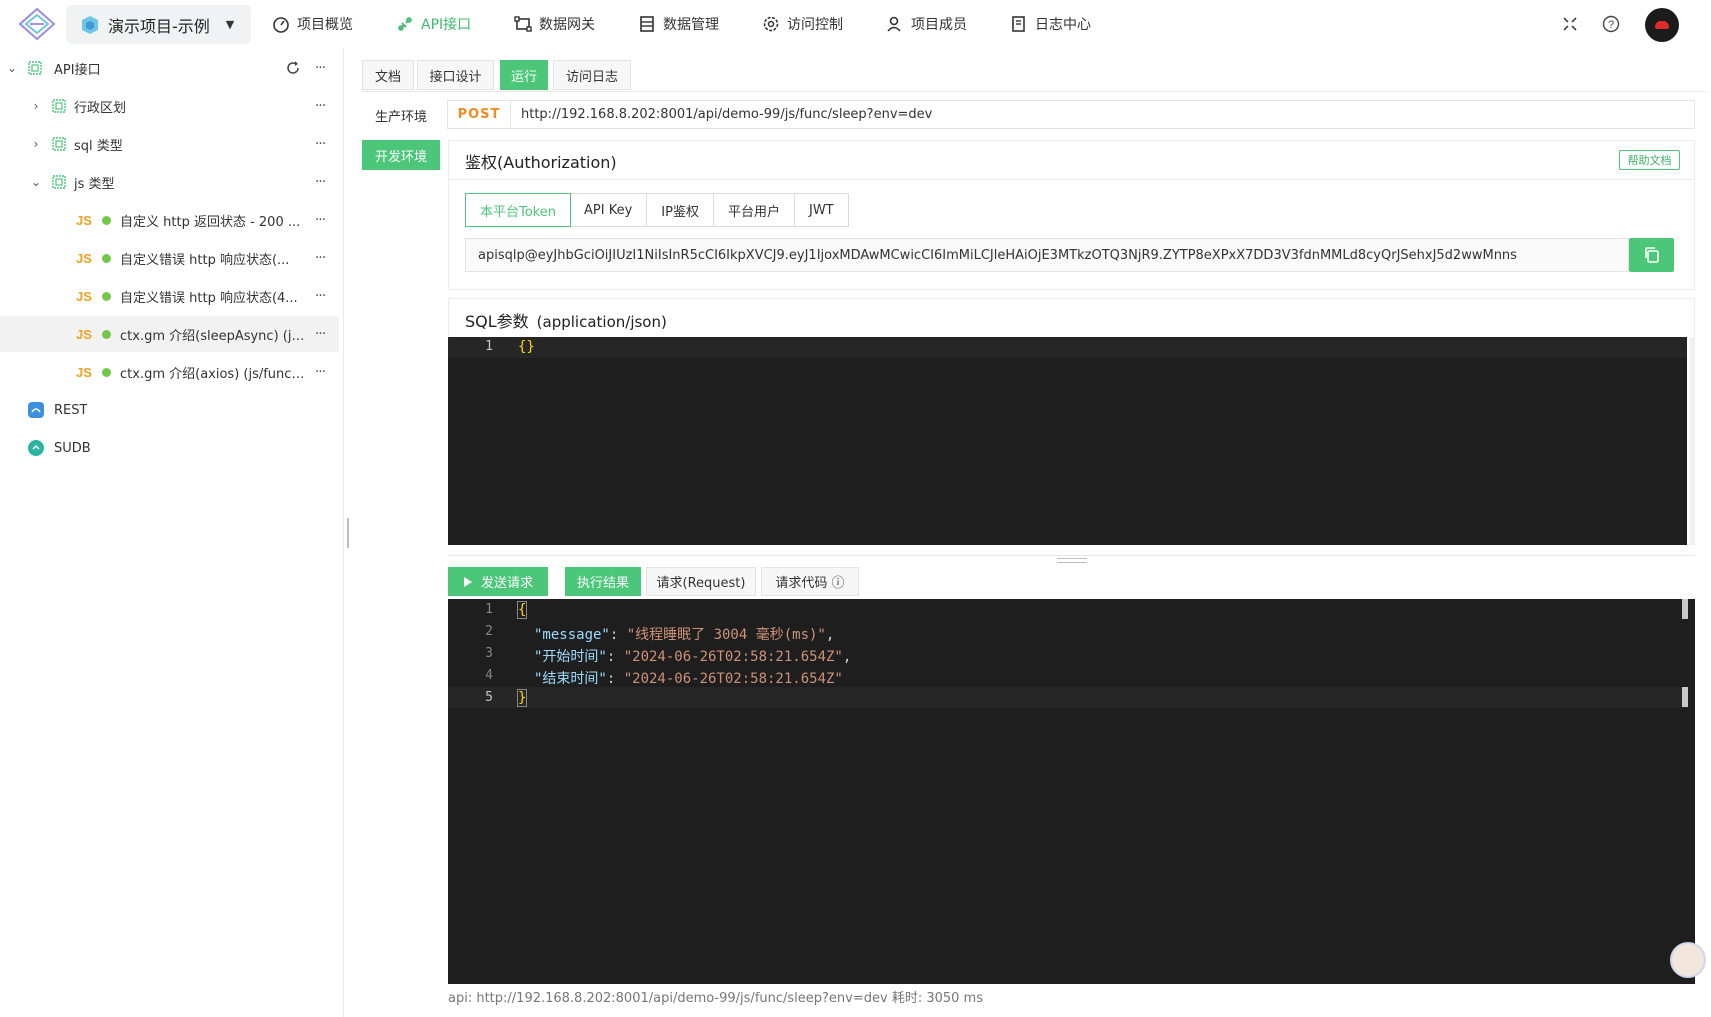 The image size is (1711, 1017). I want to click on auth-tab-ip: IP鉴权, so click(680, 210).